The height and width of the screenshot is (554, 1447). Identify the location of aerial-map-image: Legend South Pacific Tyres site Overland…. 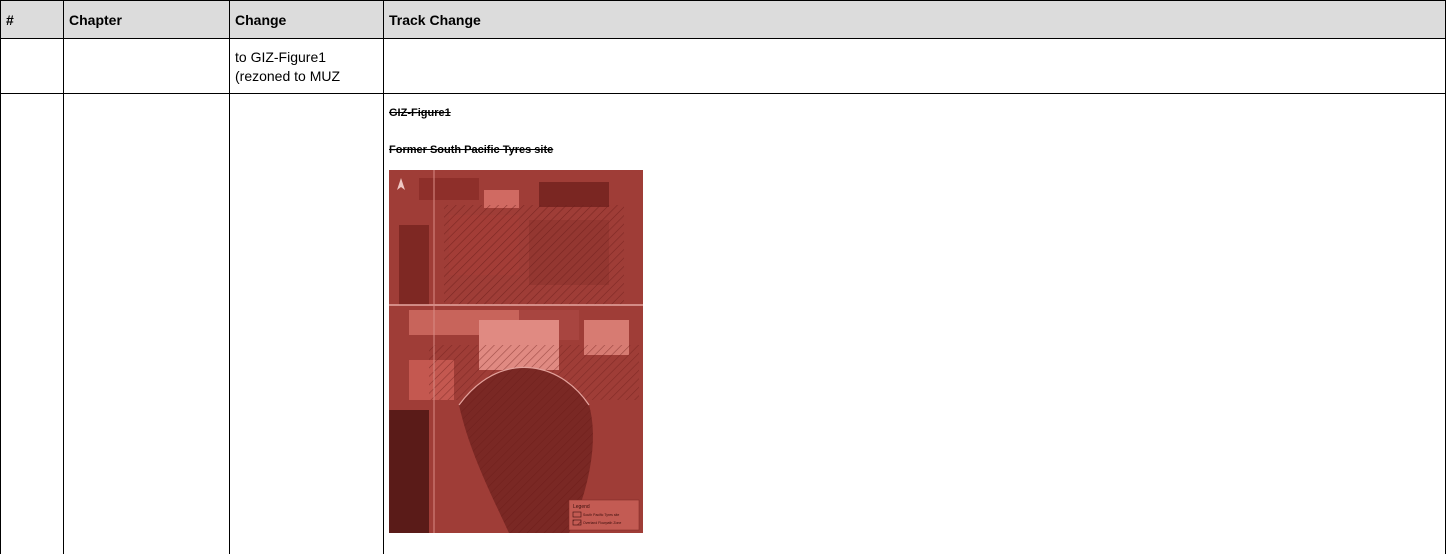
(516, 351).